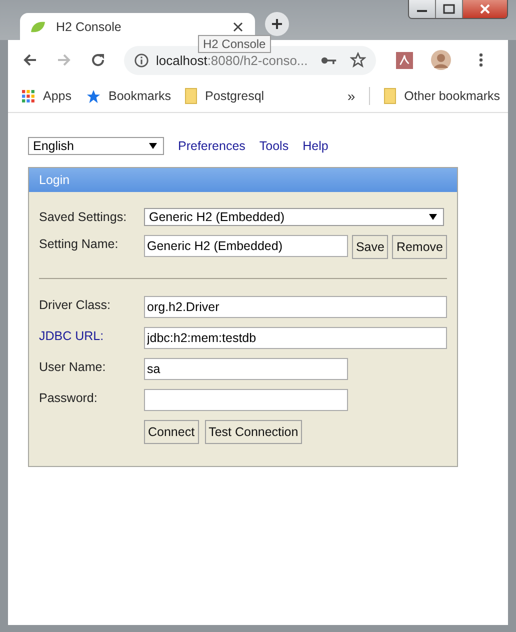 This screenshot has width=516, height=632. What do you see at coordinates (404, 60) in the screenshot?
I see `pdf-extension-icon` at bounding box center [404, 60].